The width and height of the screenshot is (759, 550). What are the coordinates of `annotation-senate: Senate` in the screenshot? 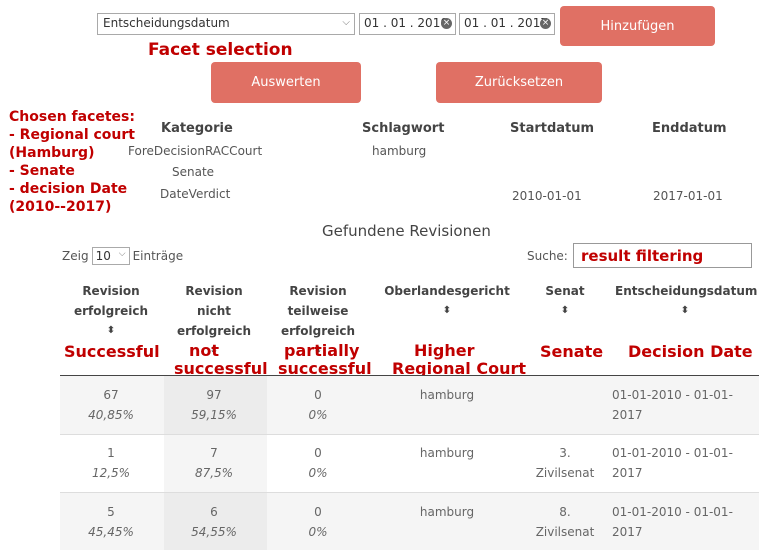 It's located at (572, 351).